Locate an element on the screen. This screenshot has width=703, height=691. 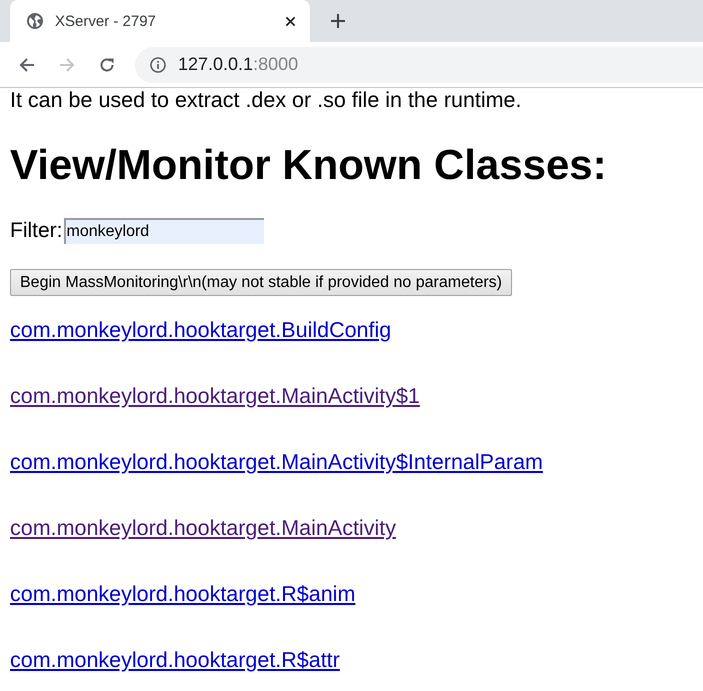
class-link: com.monkeylord.hooktarget.MainActivity$InternalParam is located at coordinates (276, 462).